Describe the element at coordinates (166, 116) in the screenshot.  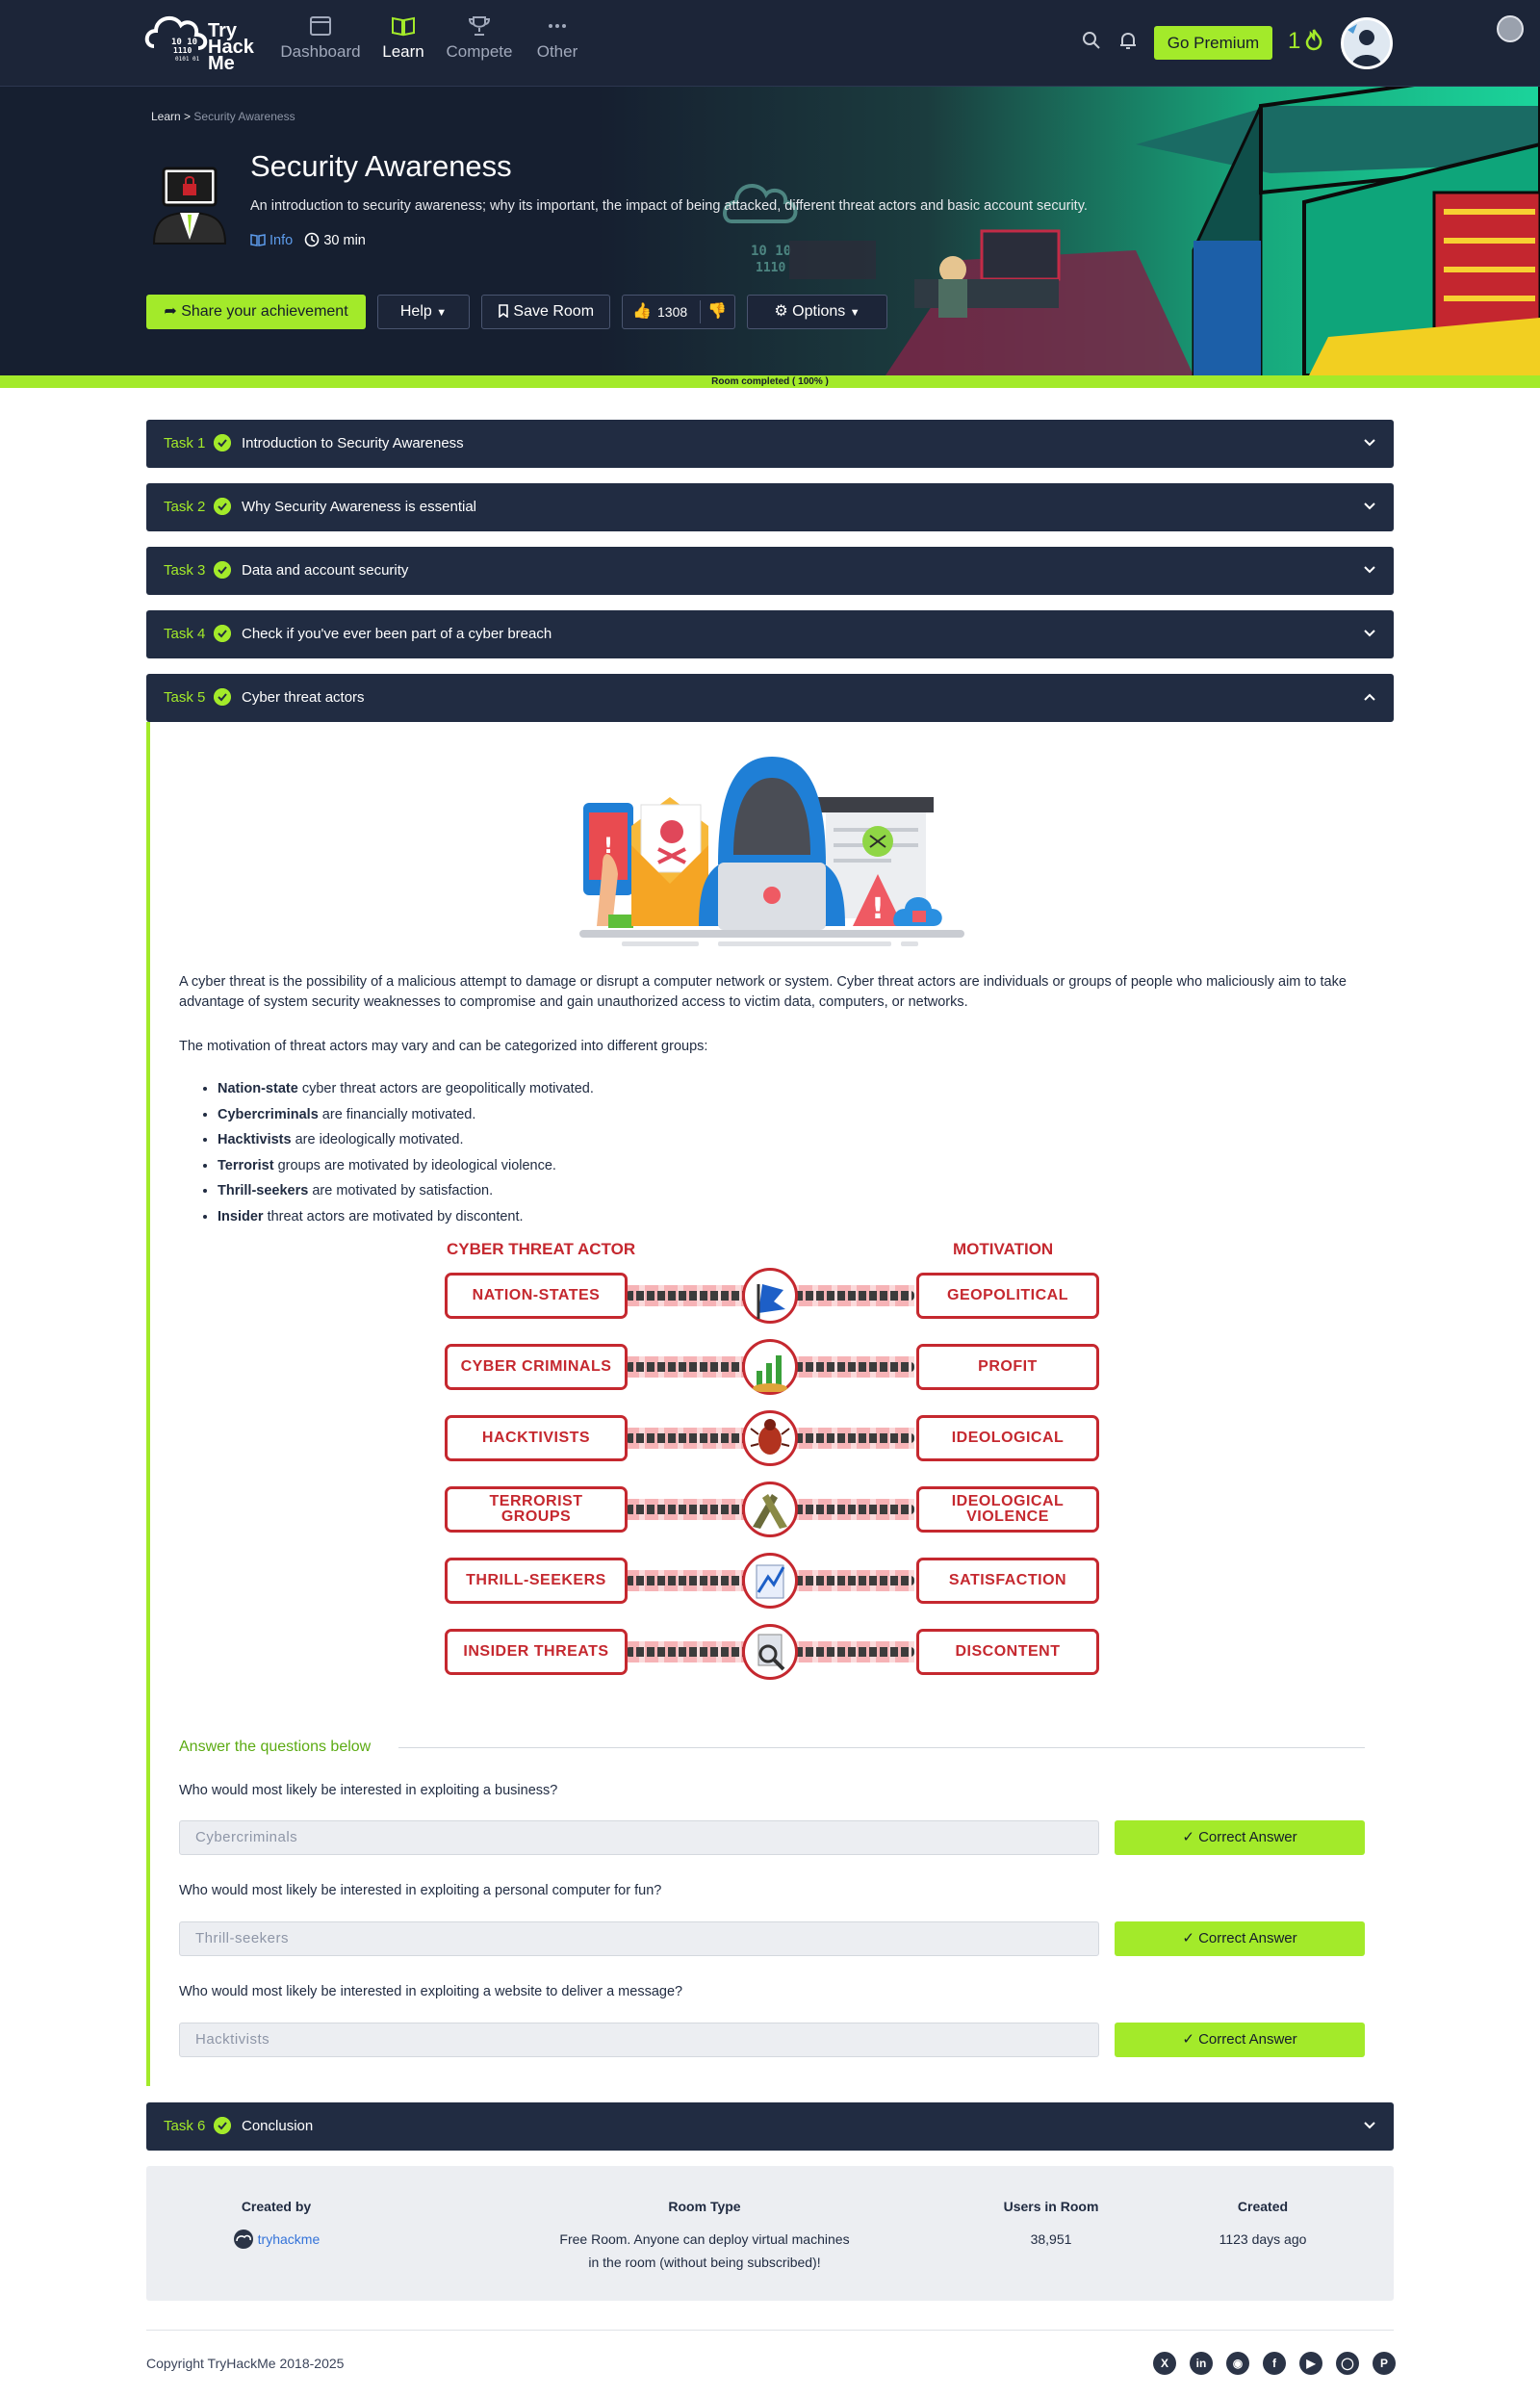
I see `breadcrumb-learn: Learn` at that location.